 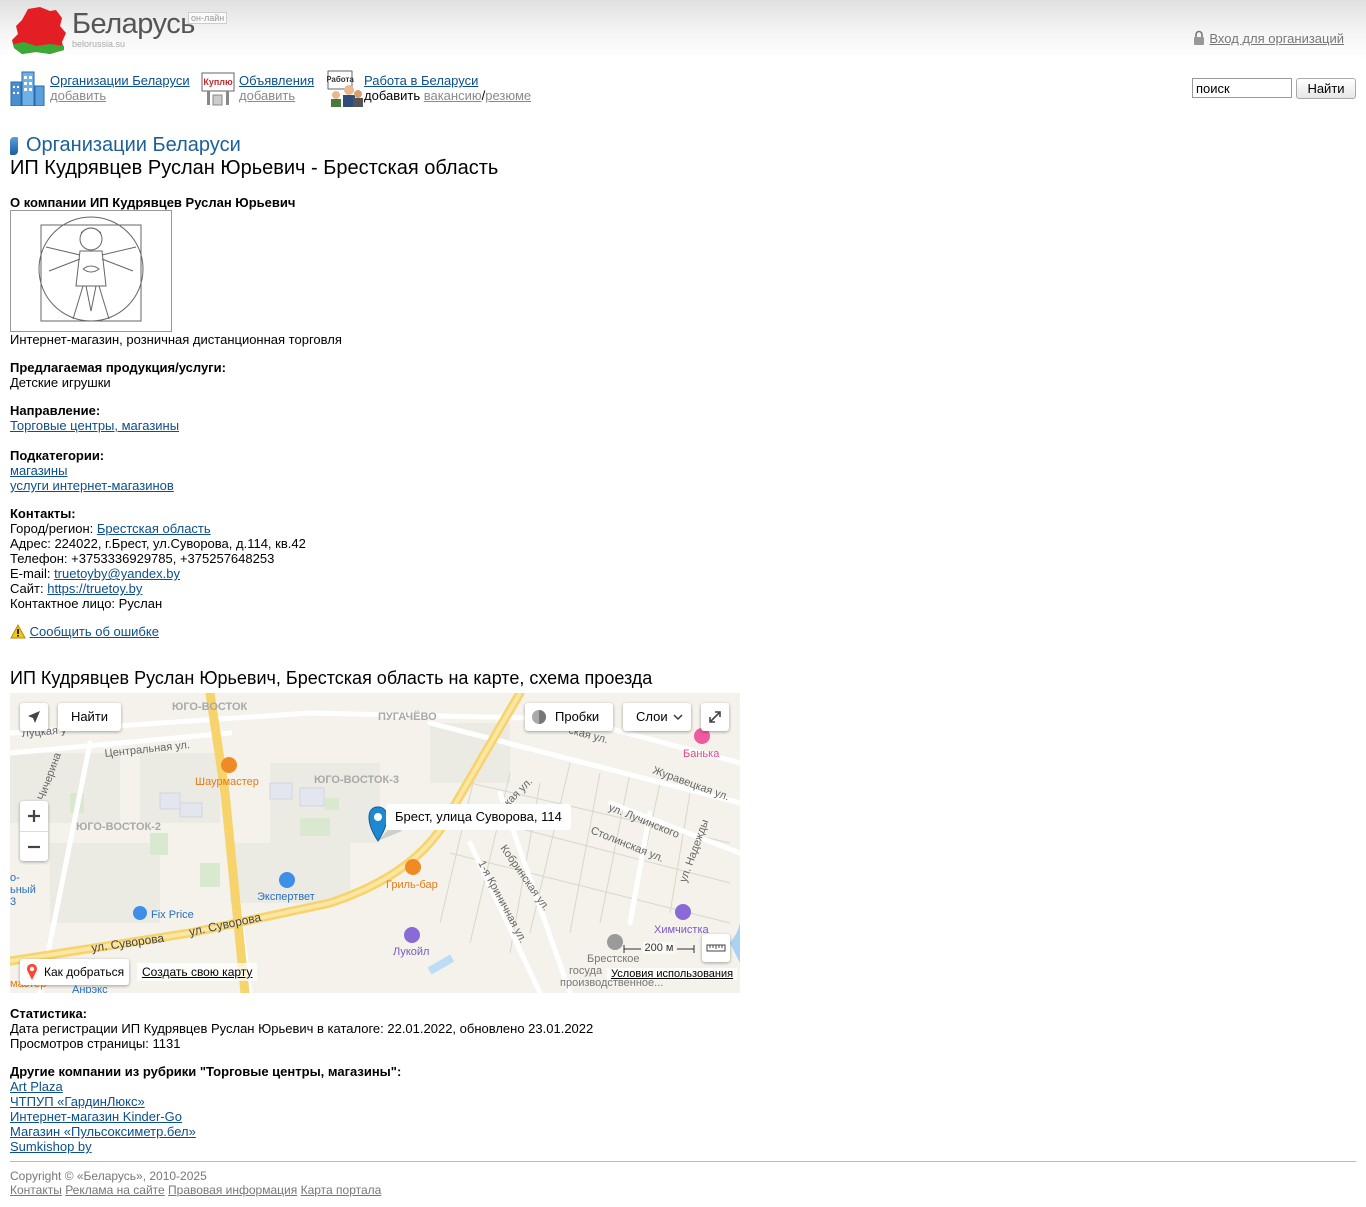 I want to click on search-form: Найти, so click(x=1274, y=88).